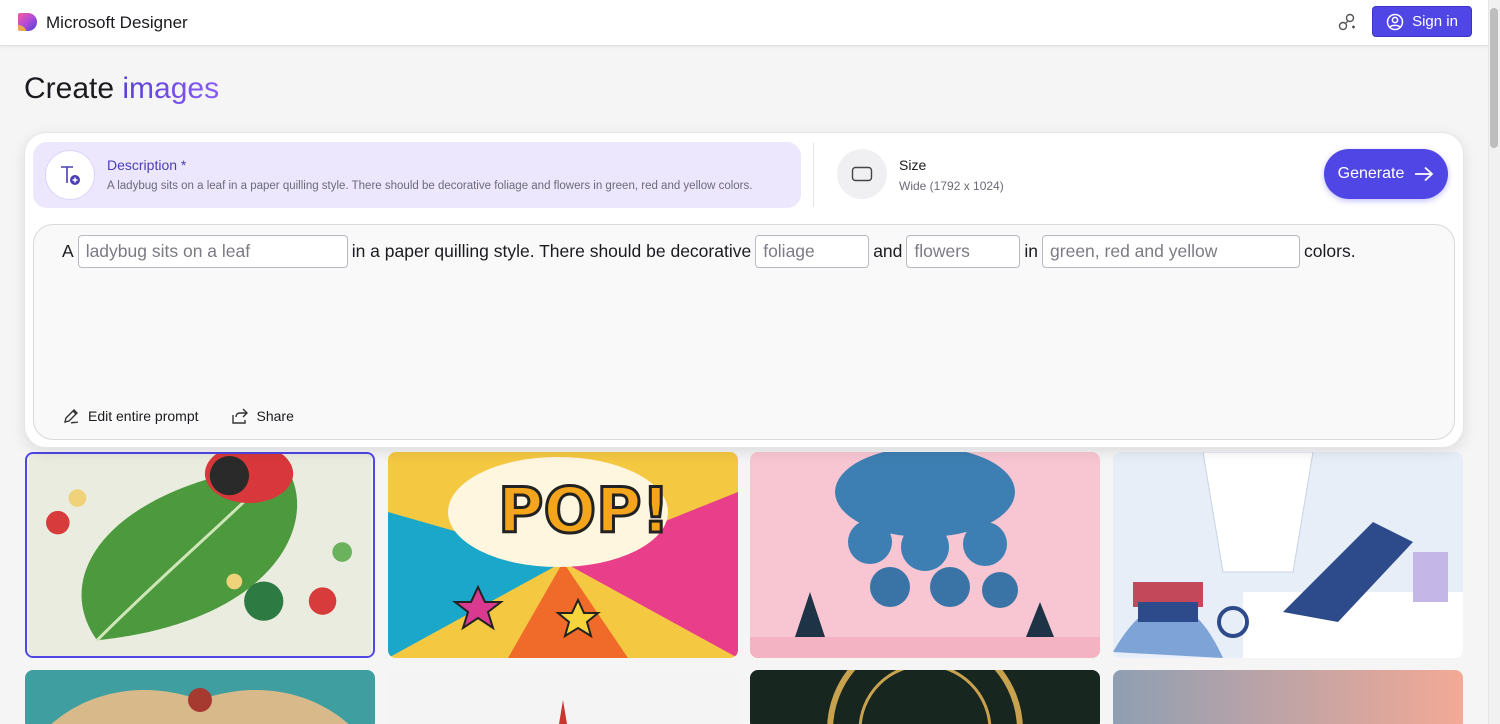 This screenshot has width=1500, height=724. Describe the element at coordinates (812, 251) in the screenshot. I see `prompt-slot-foliage: foliage` at that location.